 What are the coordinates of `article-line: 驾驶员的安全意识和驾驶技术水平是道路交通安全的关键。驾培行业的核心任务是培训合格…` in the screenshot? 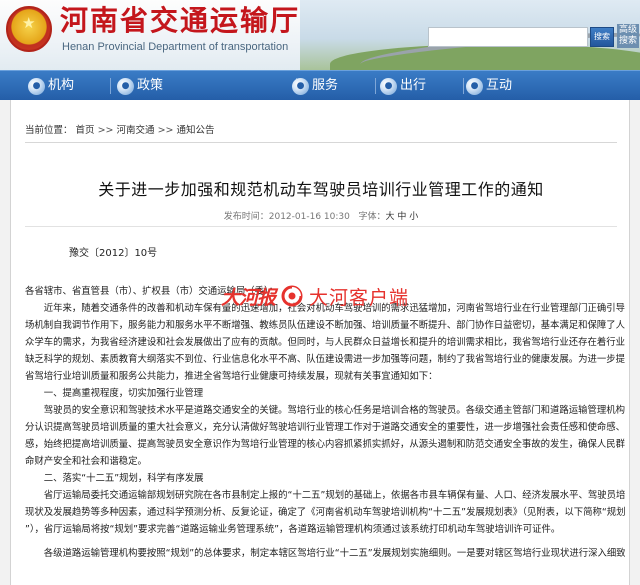 It's located at (325, 410).